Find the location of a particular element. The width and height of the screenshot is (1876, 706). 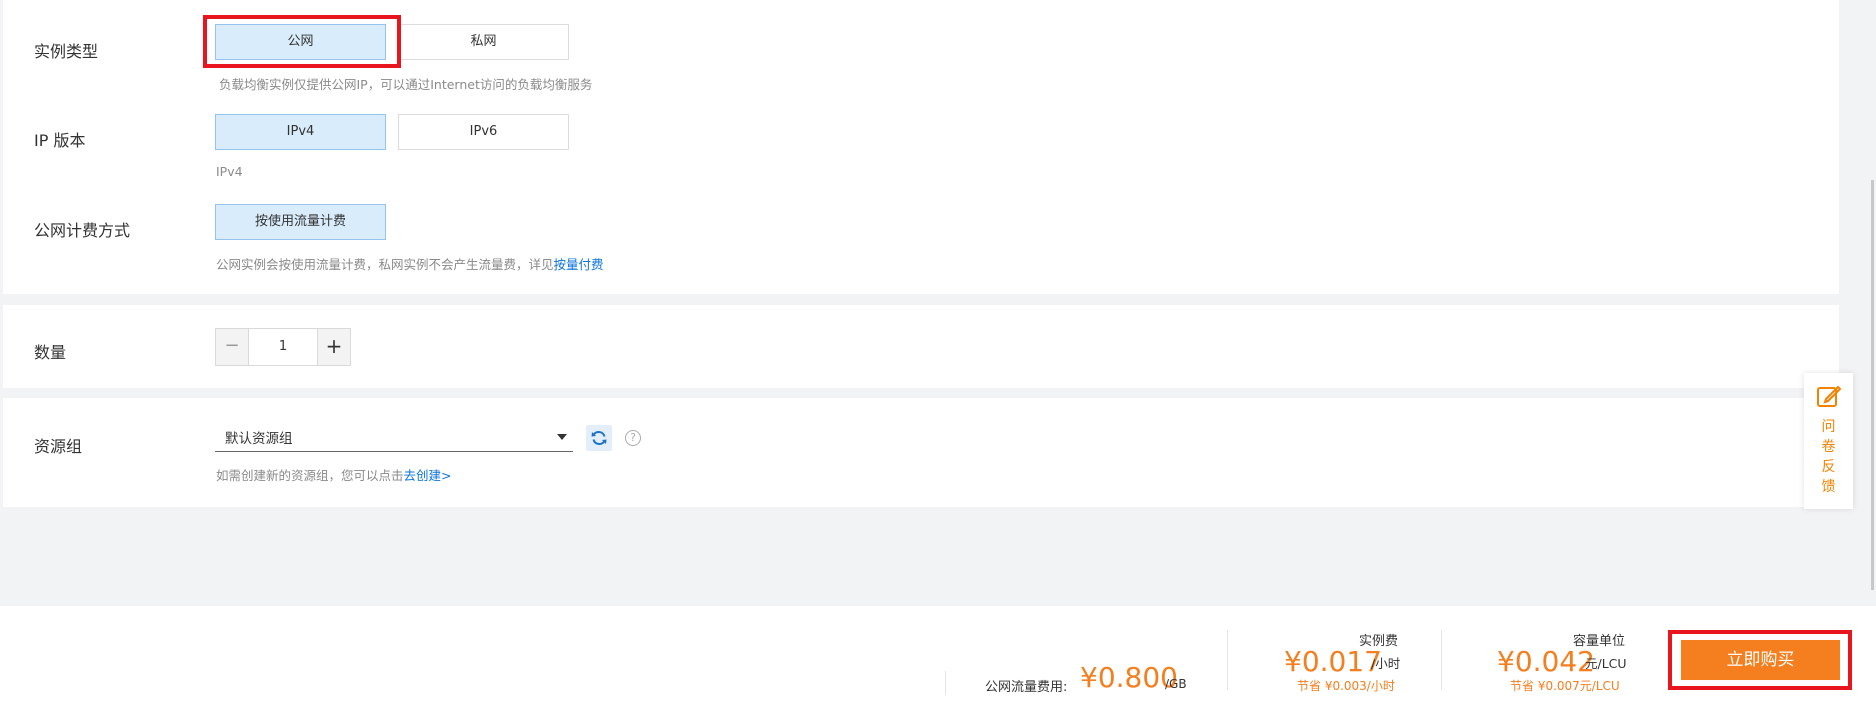

traffic-fee-unit: /GB is located at coordinates (1176, 684).